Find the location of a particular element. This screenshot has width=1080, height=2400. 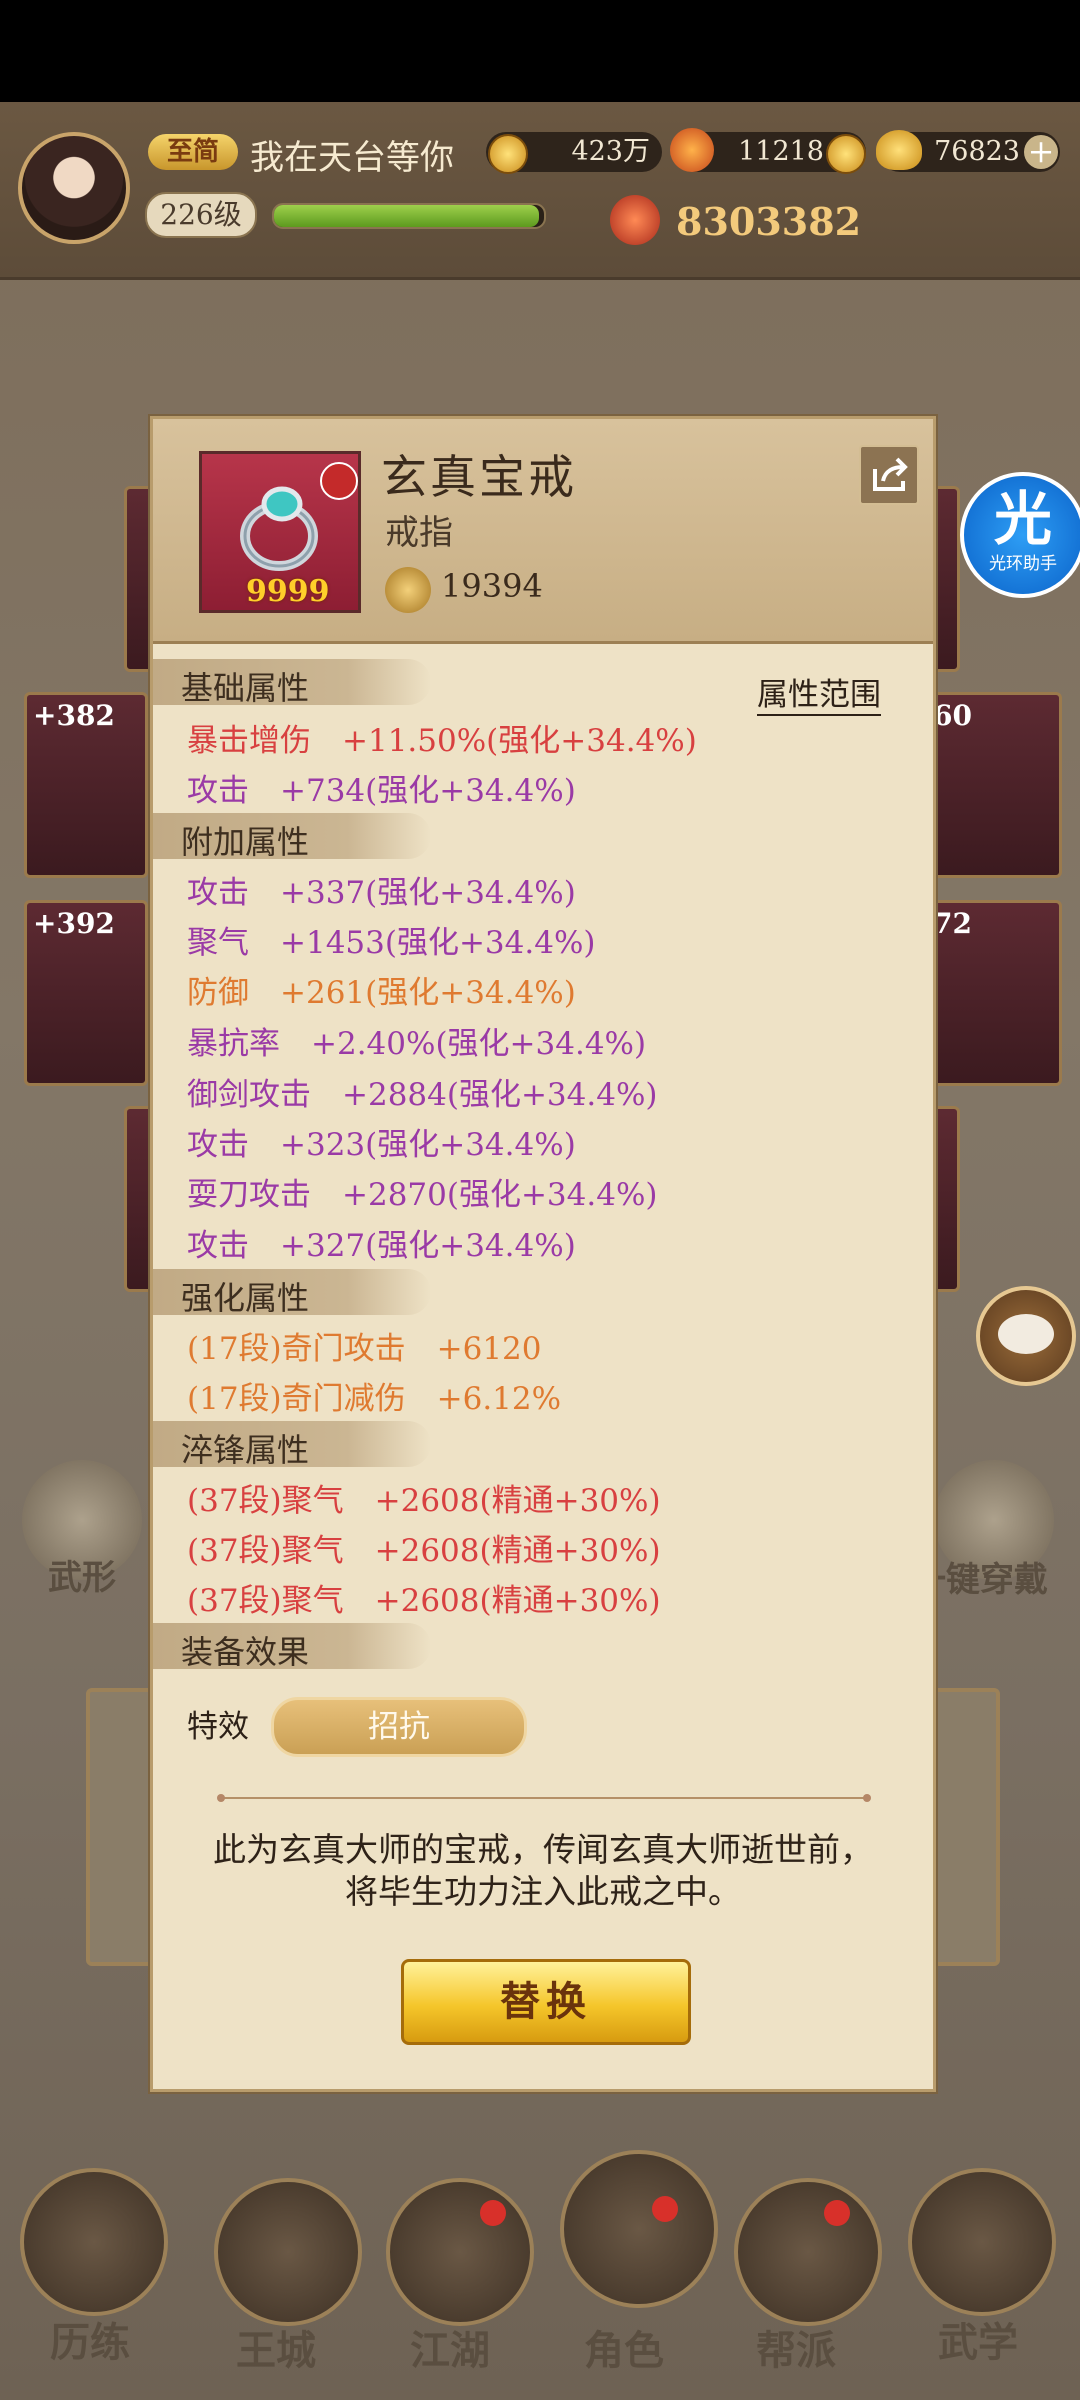

attribute-line: 聚气 +1453(强化+34.4%) is located at coordinates (391, 943).